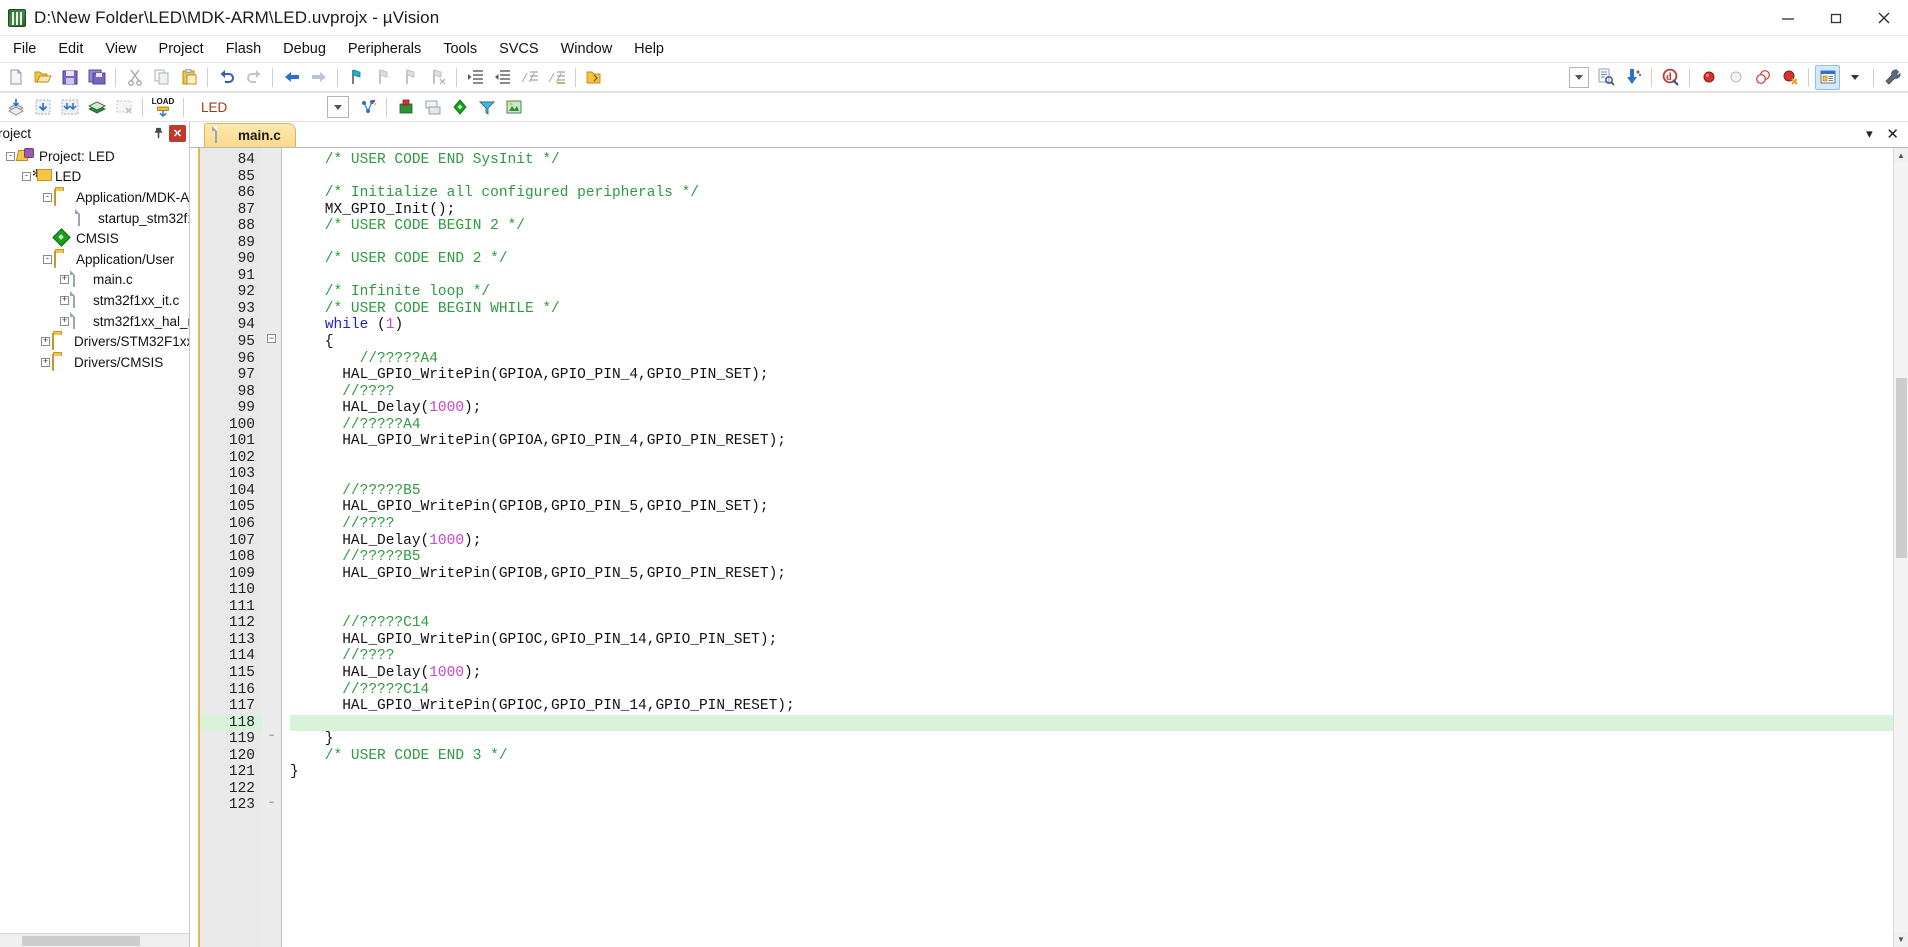 Image resolution: width=1908 pixels, height=947 pixels. Describe the element at coordinates (226, 77) in the screenshot. I see `undo-icon` at that location.